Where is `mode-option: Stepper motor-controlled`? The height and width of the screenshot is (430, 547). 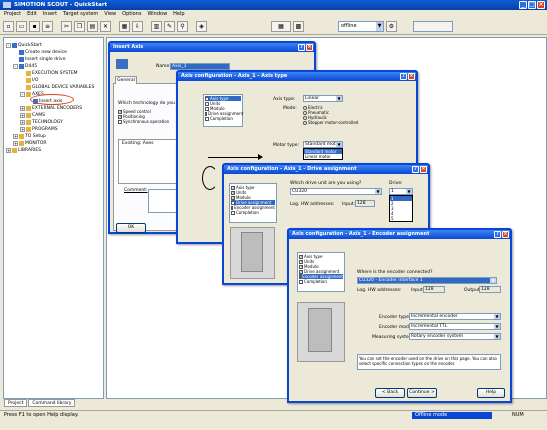
mode-option: Stepper motor-controlled is located at coordinates (330, 122).